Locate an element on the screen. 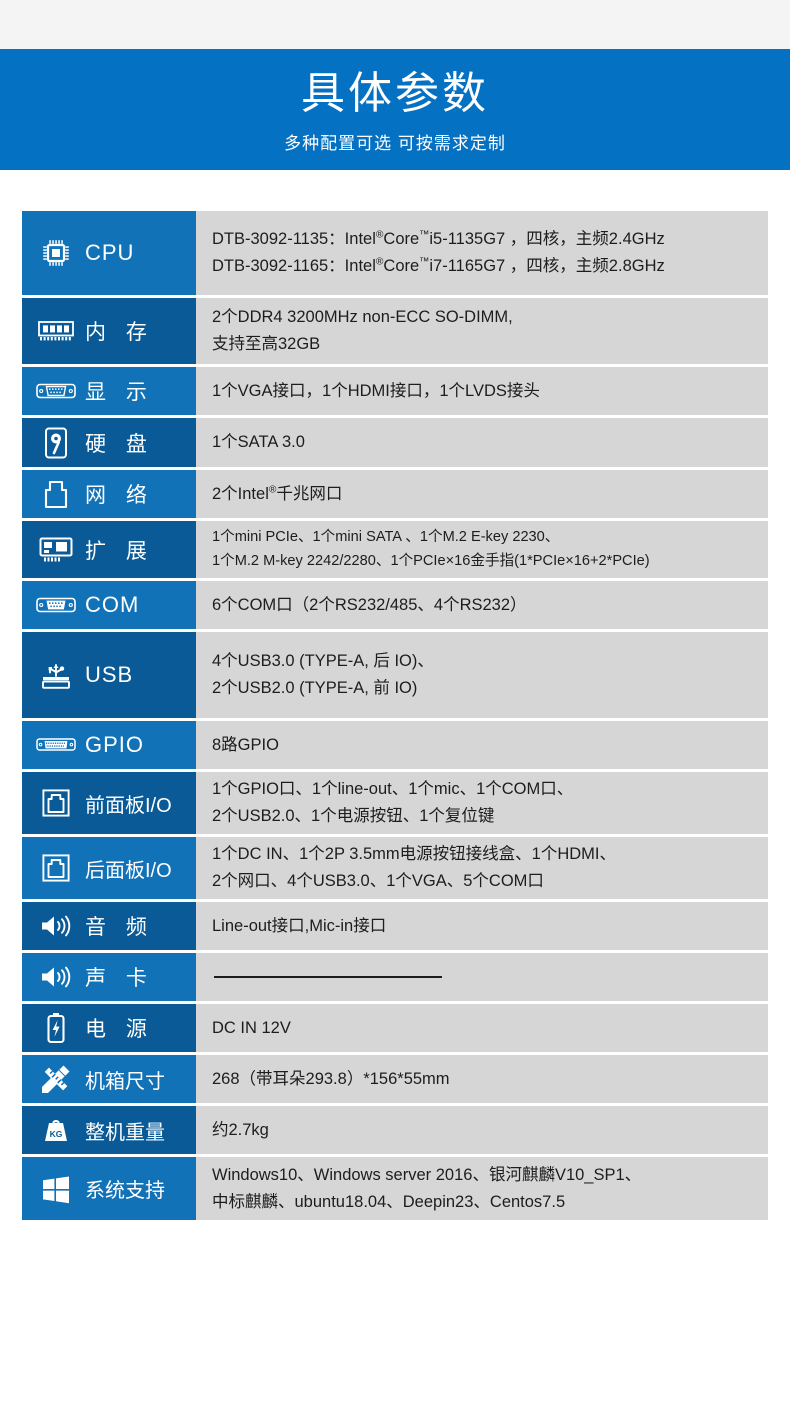 The image size is (790, 1428). spec-value-line: 6个COM口（2个RS232/485、4个RS232） is located at coordinates (369, 604).